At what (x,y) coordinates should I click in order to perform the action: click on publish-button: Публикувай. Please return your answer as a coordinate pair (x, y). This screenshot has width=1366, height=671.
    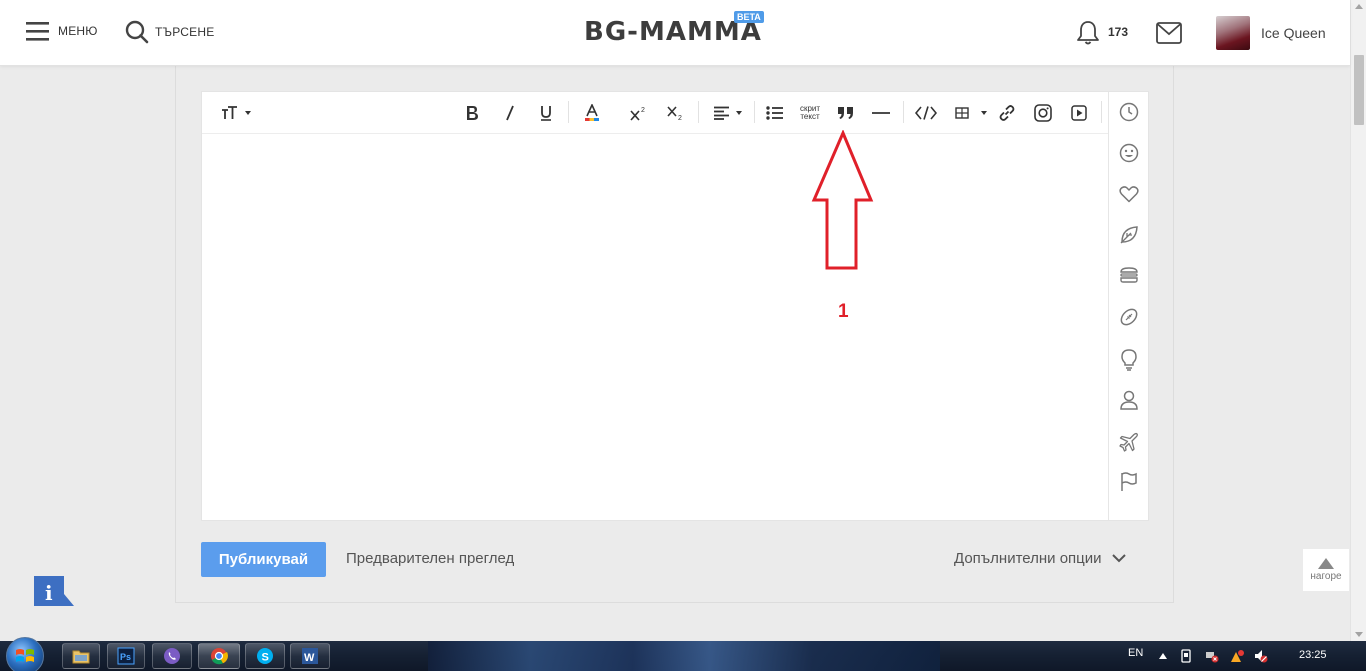
    Looking at the image, I should click on (263, 559).